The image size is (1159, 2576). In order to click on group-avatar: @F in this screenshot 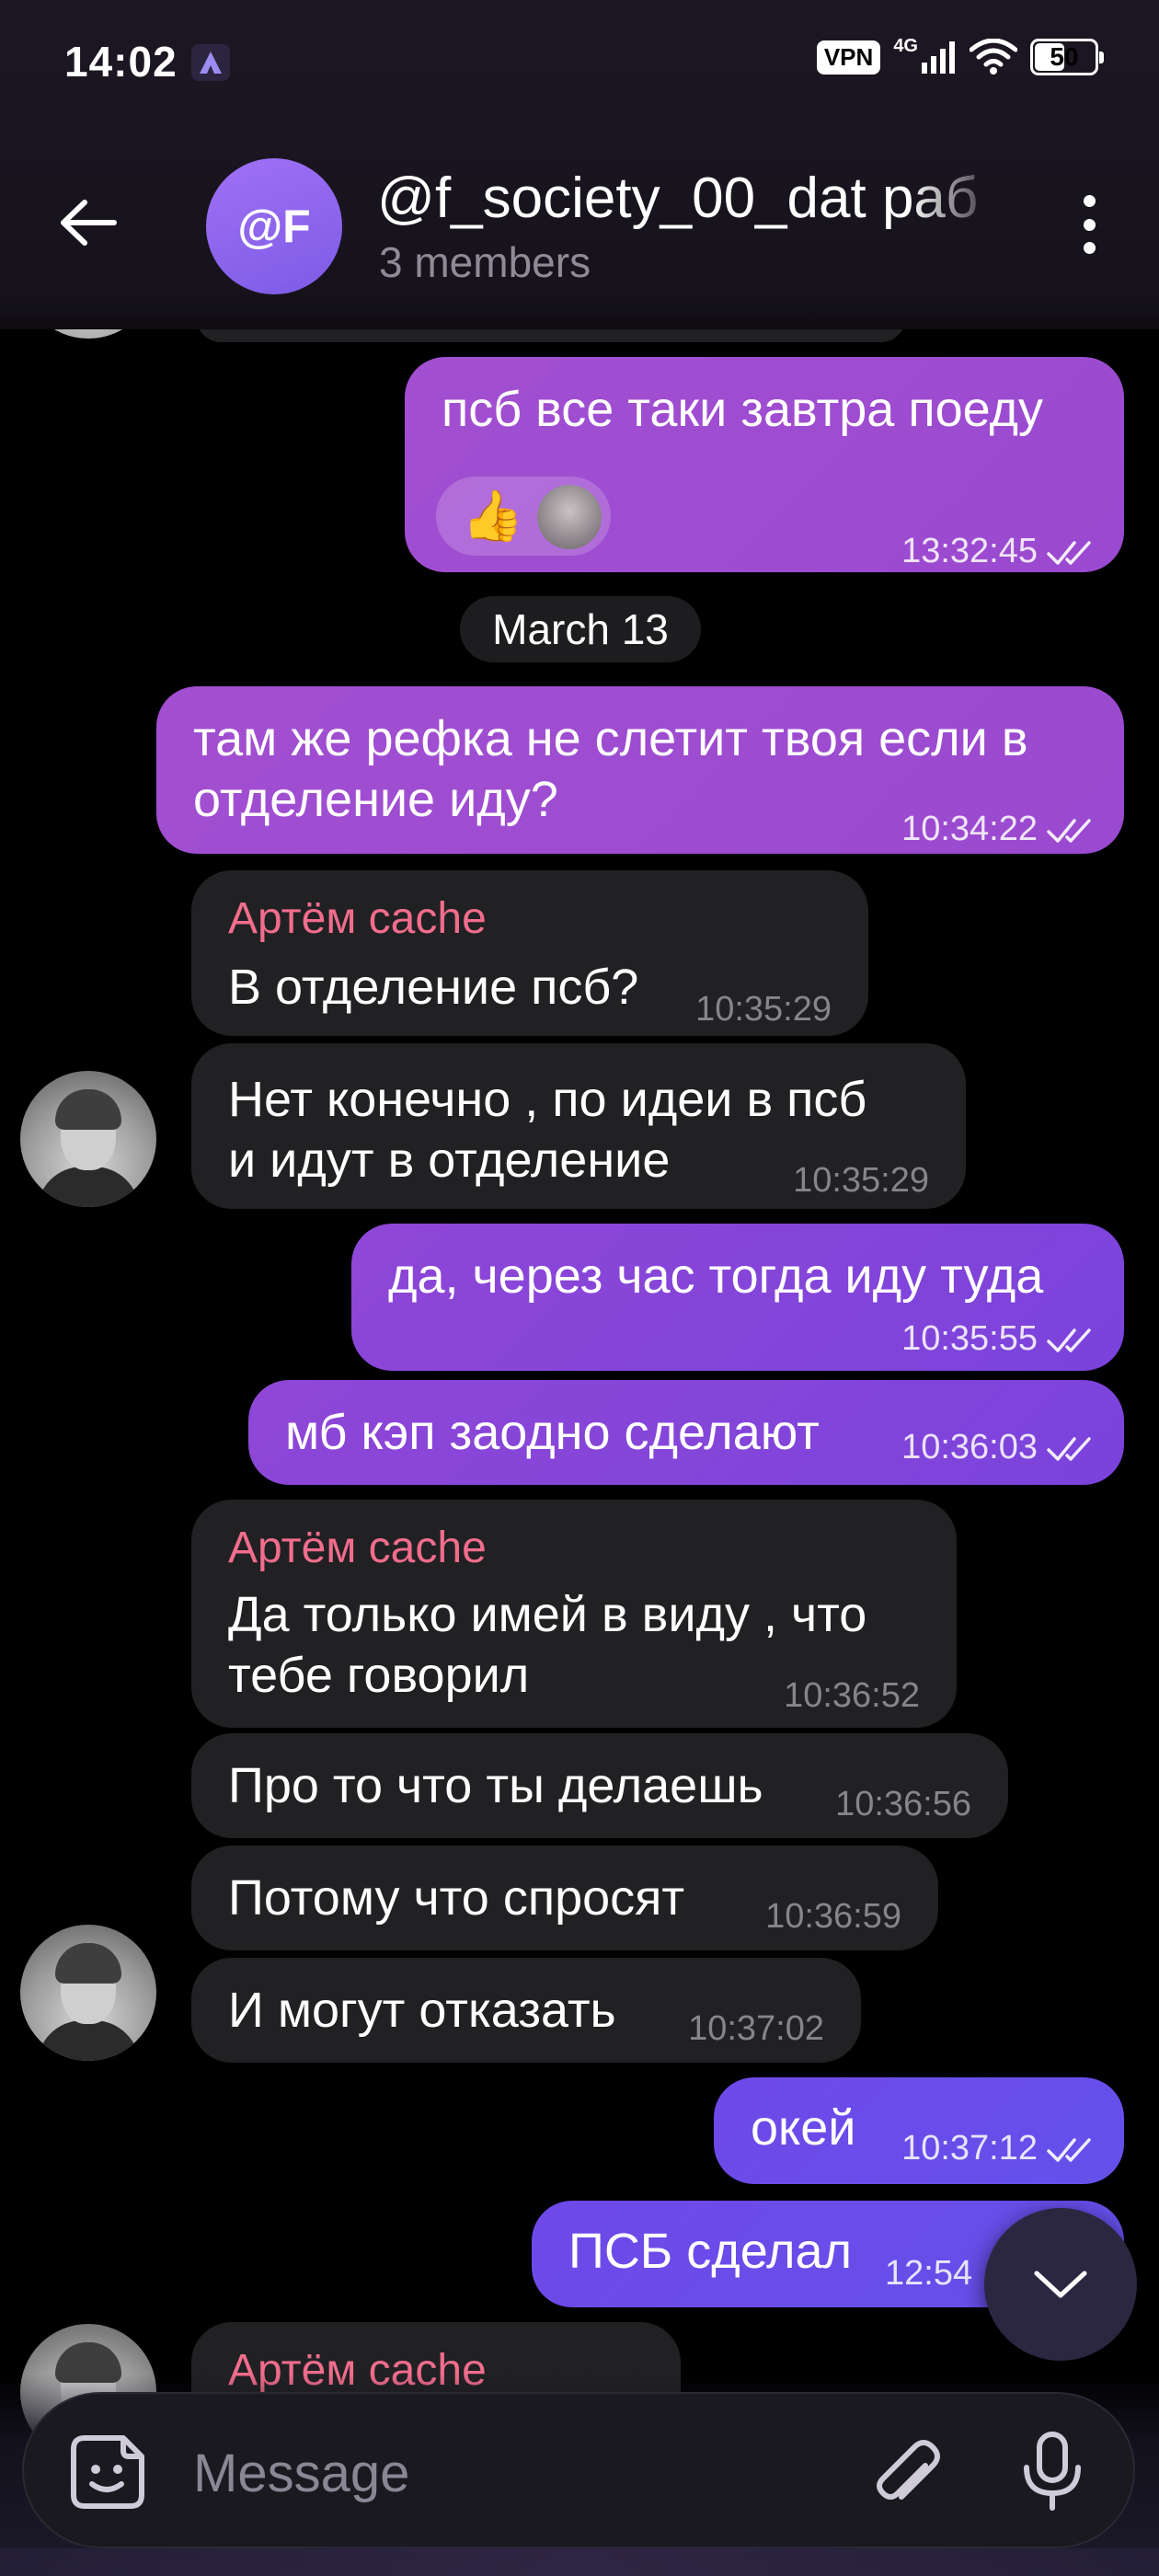, I will do `click(274, 226)`.